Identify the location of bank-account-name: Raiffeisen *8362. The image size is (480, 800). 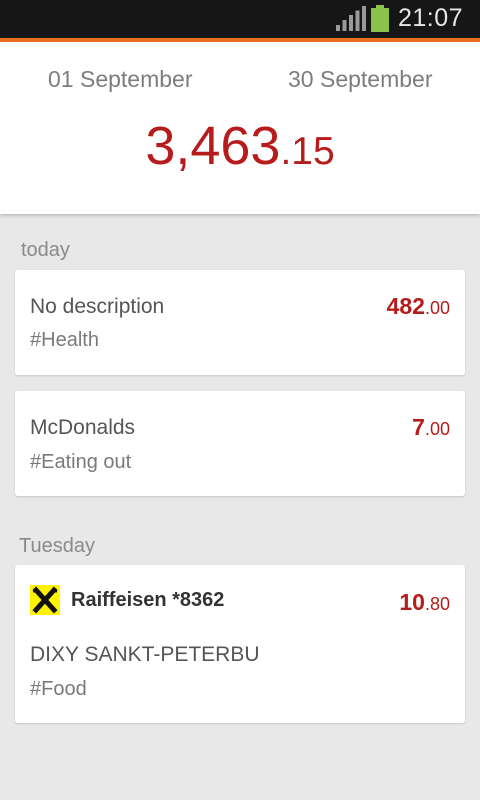
(148, 600).